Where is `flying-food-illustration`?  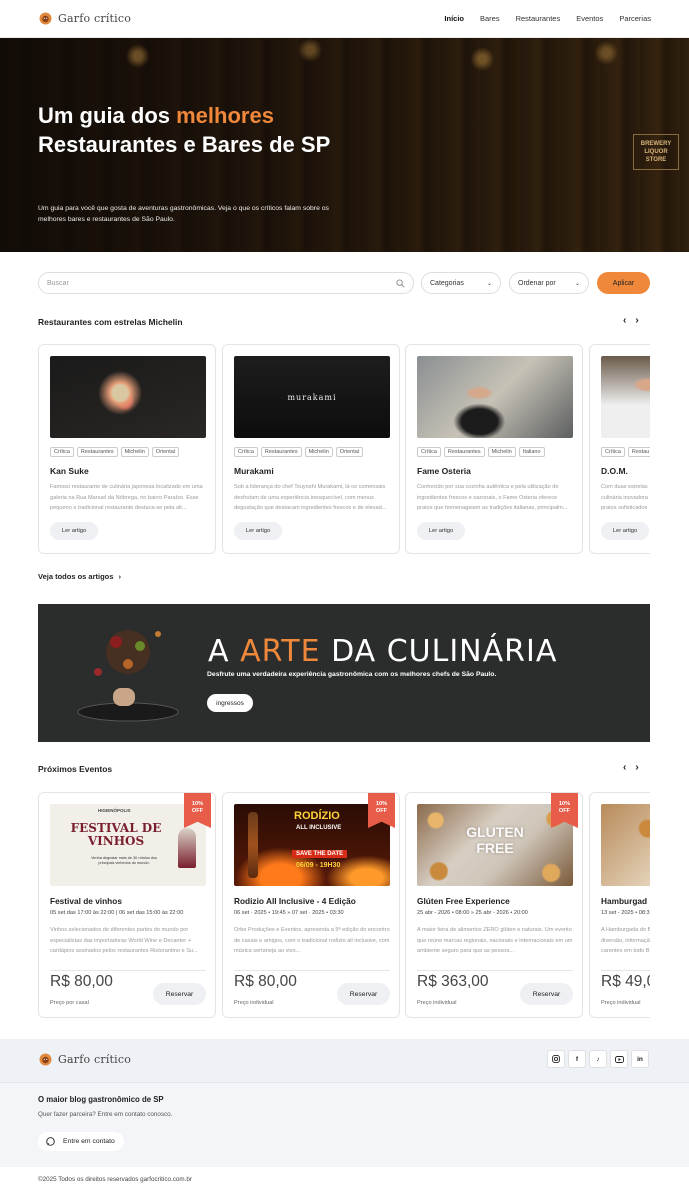
flying-food-illustration is located at coordinates (128, 676).